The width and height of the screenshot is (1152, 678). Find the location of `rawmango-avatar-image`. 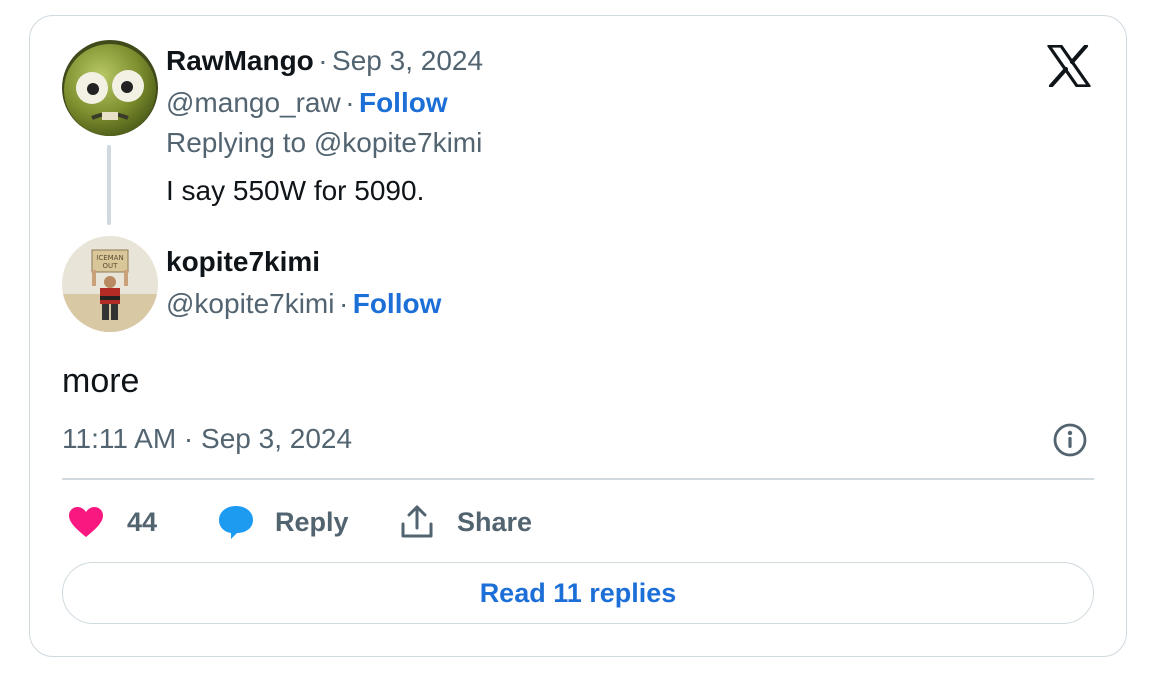

rawmango-avatar-image is located at coordinates (110, 88).